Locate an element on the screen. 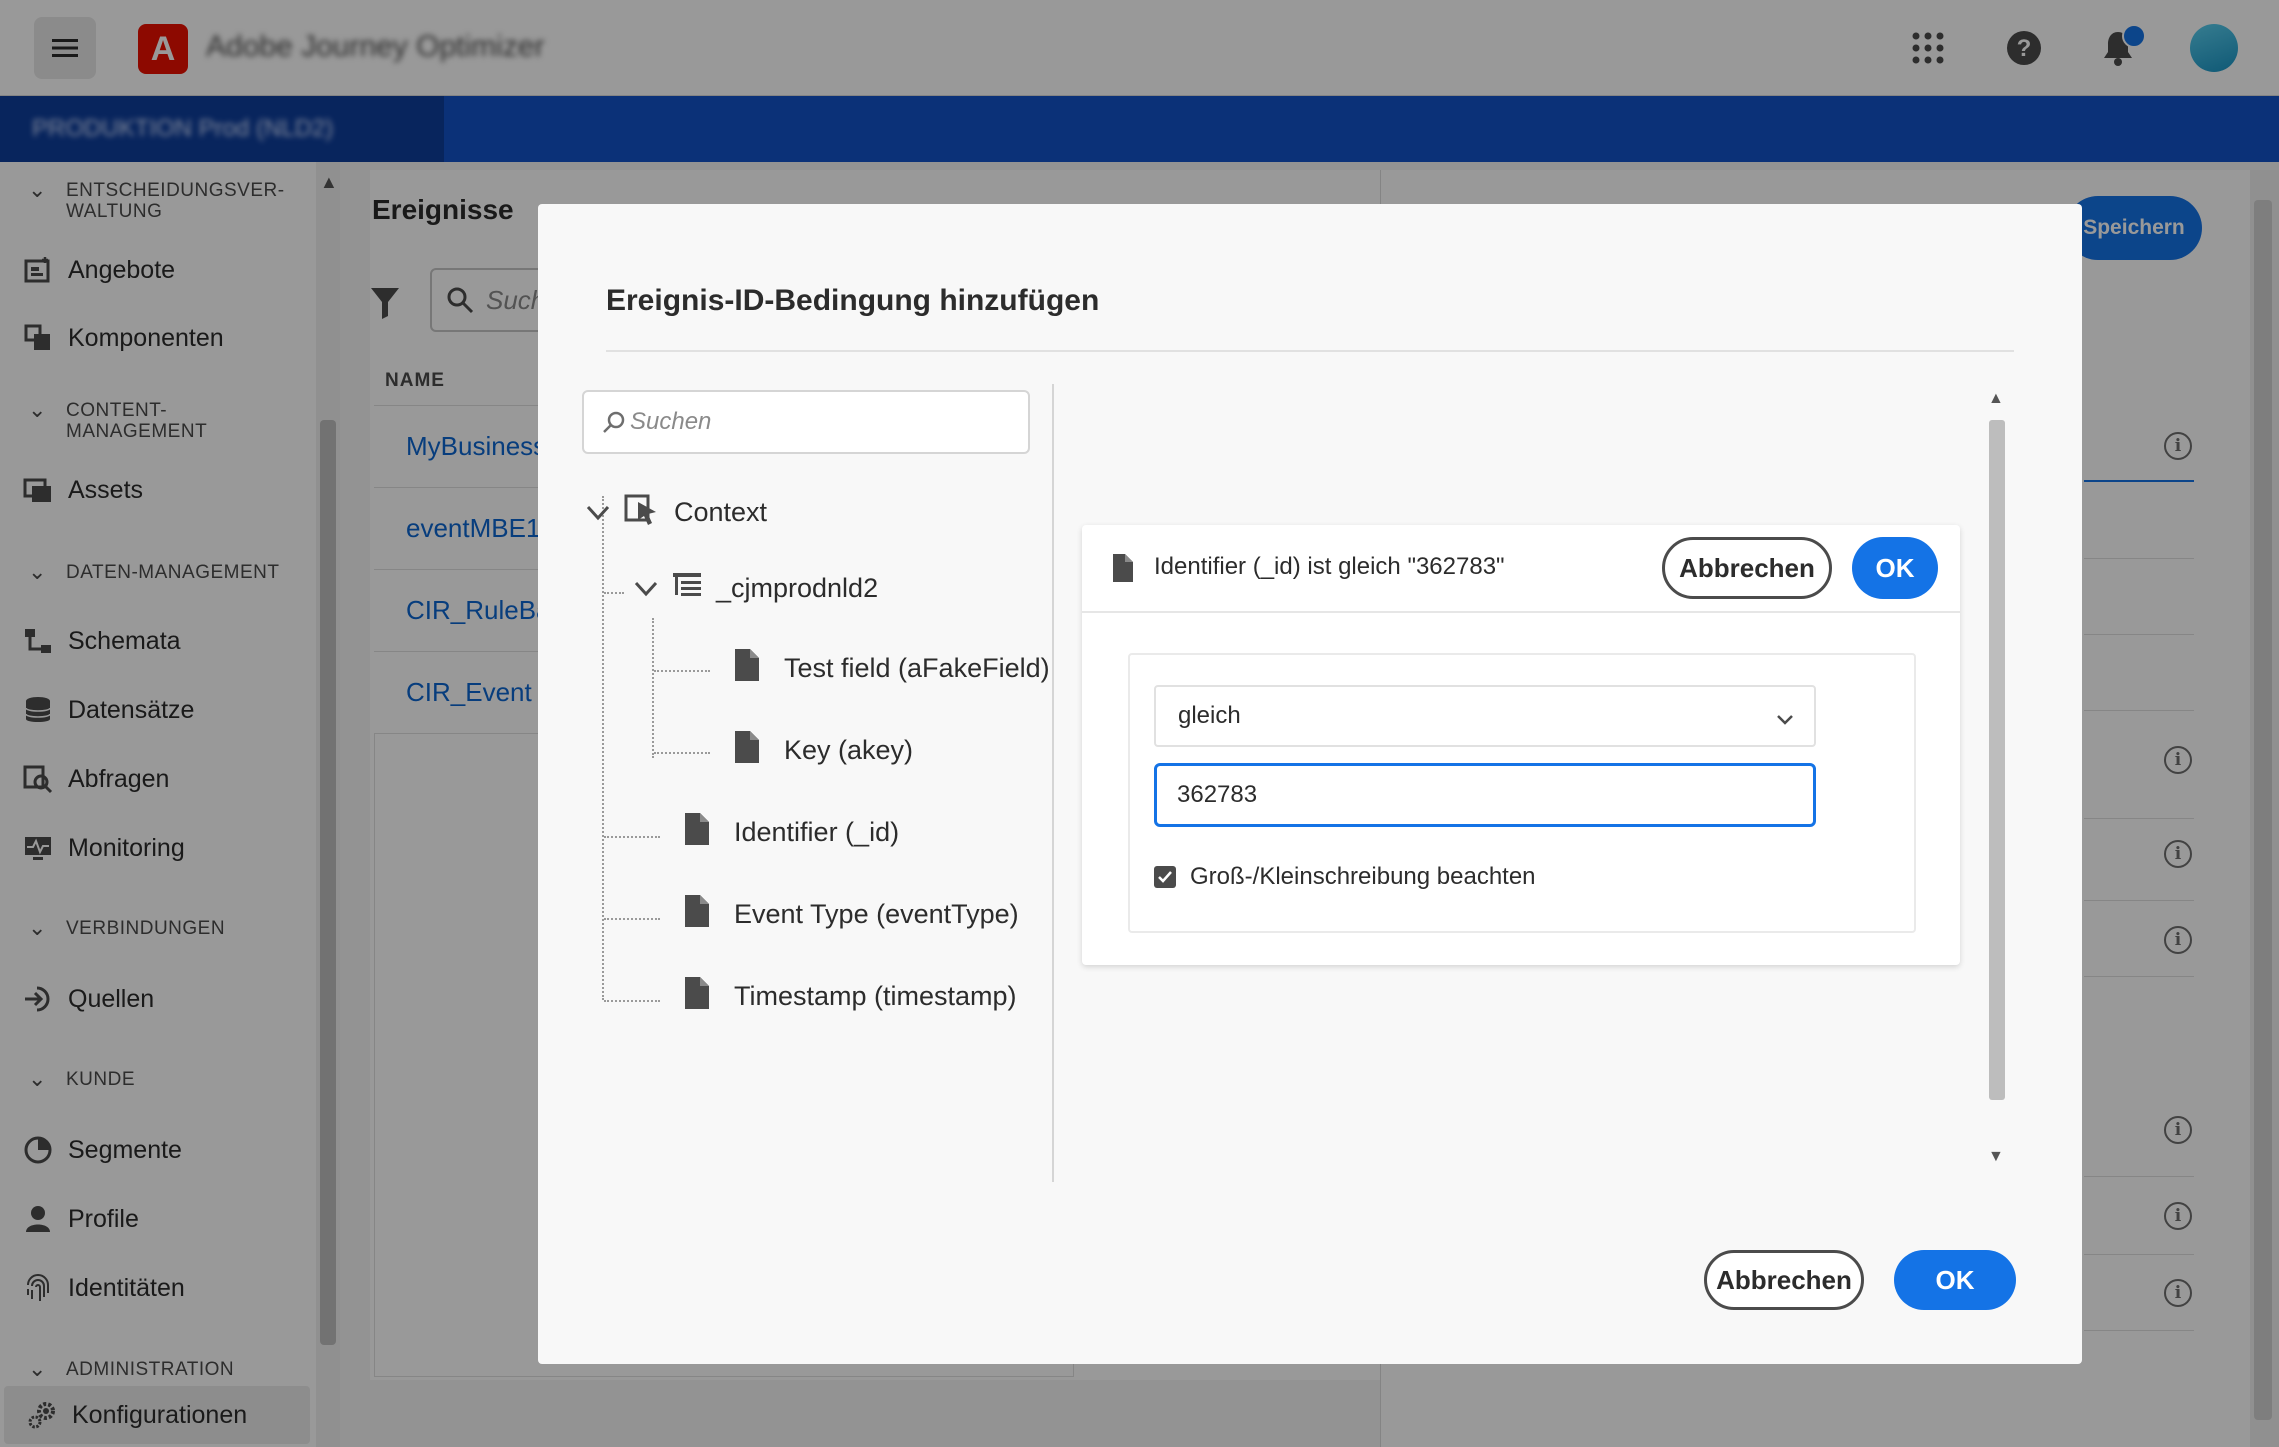 Image resolution: width=2279 pixels, height=1447 pixels. context-icon is located at coordinates (642, 512).